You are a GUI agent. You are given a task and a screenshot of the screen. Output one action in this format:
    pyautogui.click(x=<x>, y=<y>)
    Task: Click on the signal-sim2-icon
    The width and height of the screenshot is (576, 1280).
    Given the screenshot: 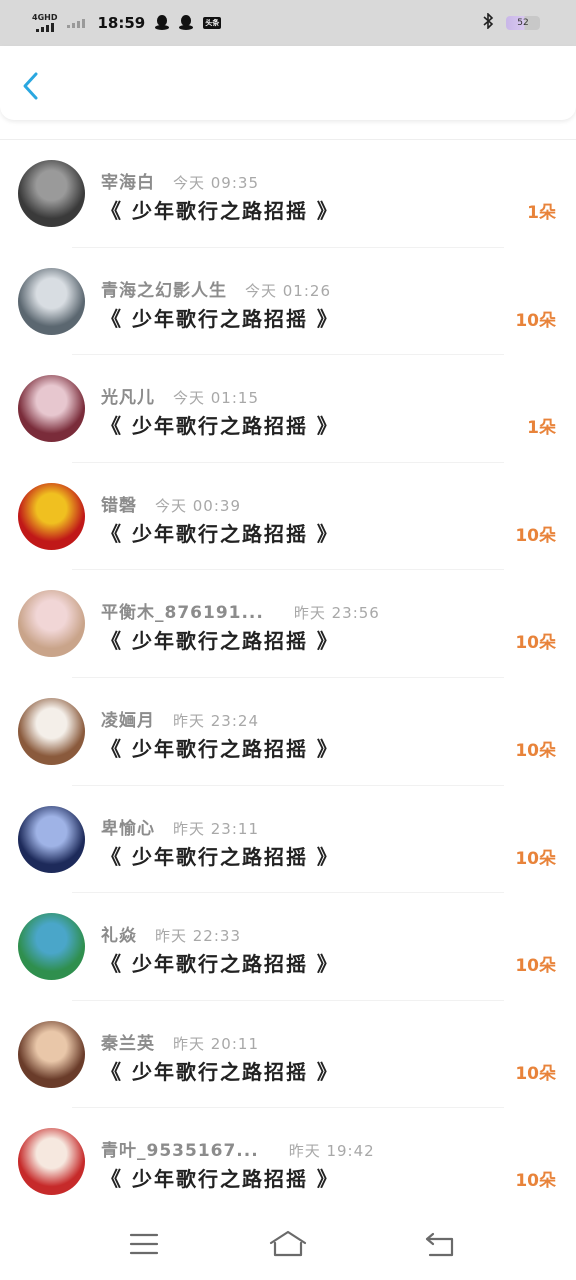 What is the action you would take?
    pyautogui.click(x=76, y=23)
    